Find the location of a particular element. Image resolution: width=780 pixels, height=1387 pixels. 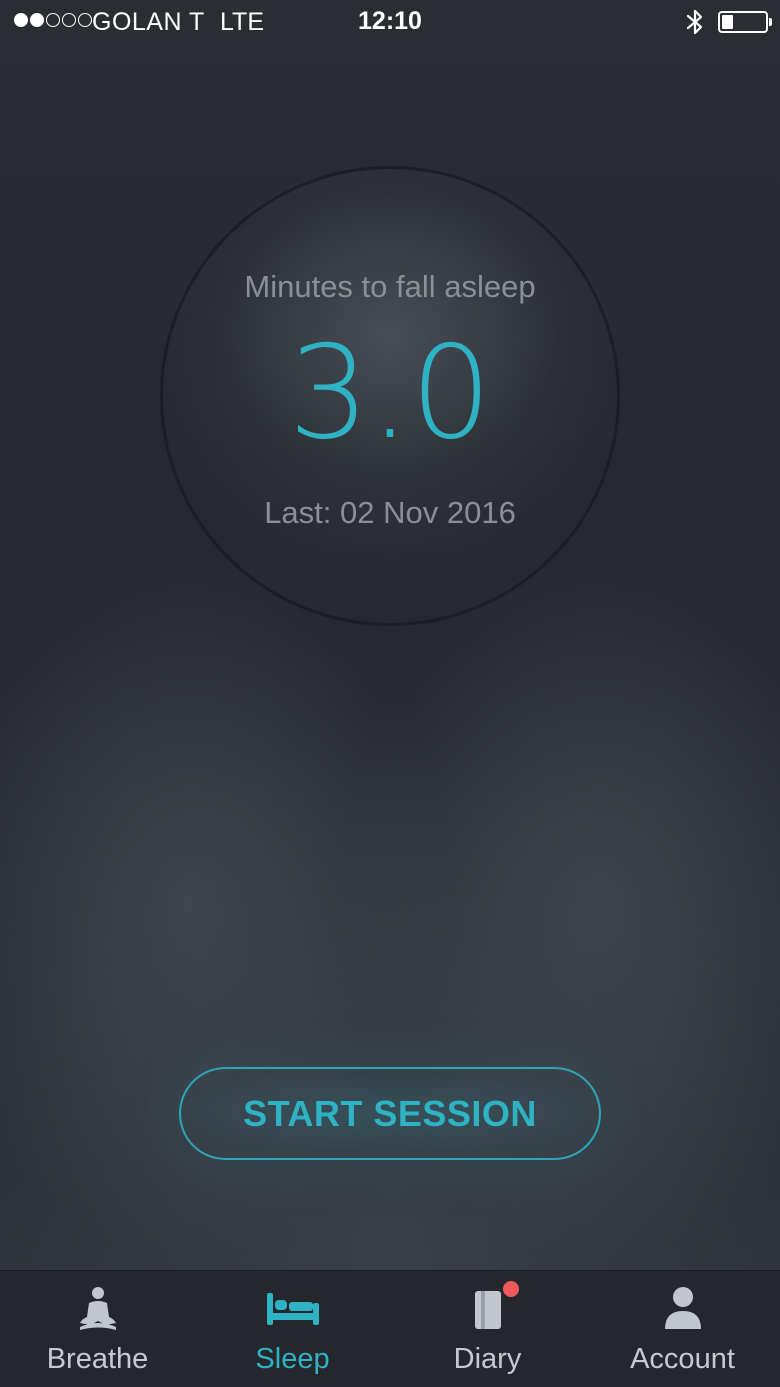

tab-diary: Diary is located at coordinates (487, 1329).